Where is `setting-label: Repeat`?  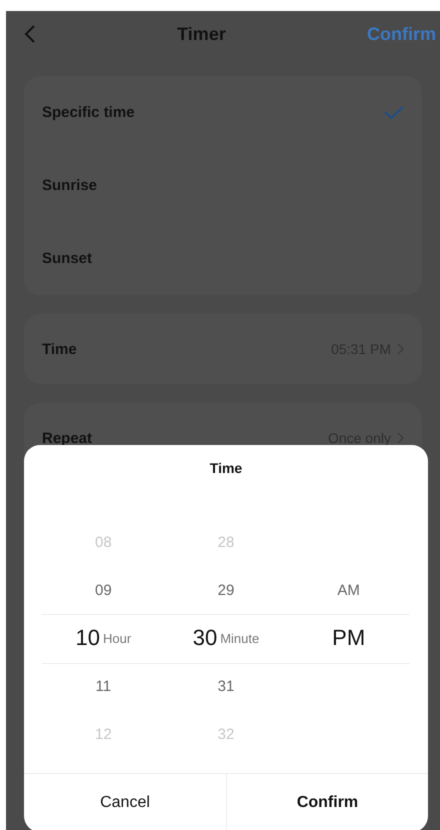
setting-label: Repeat is located at coordinates (67, 438).